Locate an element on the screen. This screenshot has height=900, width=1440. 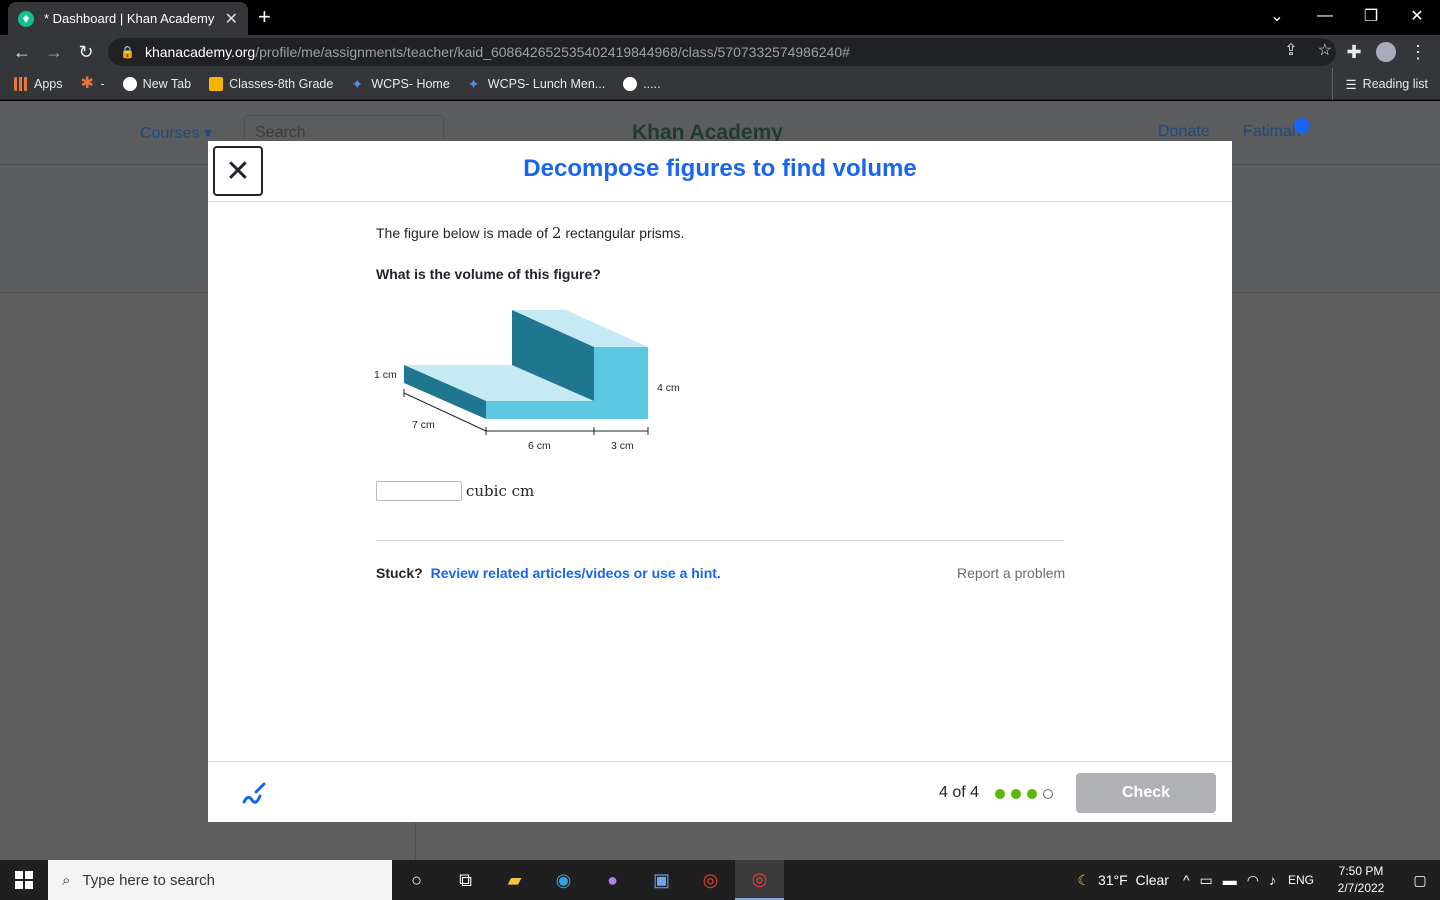
language-indicator: ENG is located at coordinates (1301, 880).